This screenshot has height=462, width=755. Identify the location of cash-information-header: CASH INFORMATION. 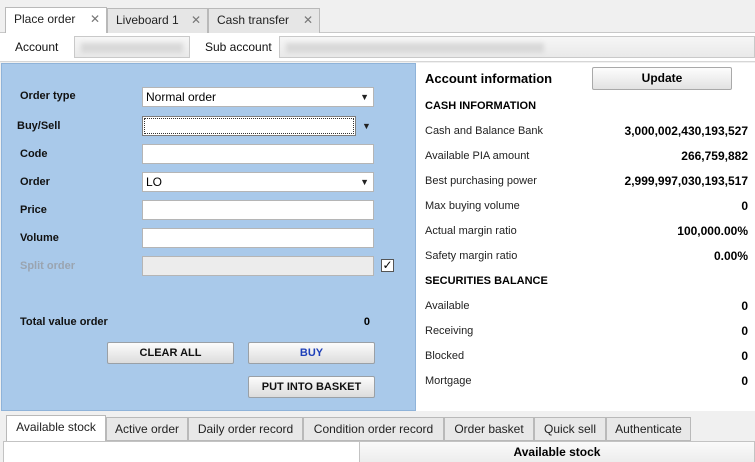
(481, 106).